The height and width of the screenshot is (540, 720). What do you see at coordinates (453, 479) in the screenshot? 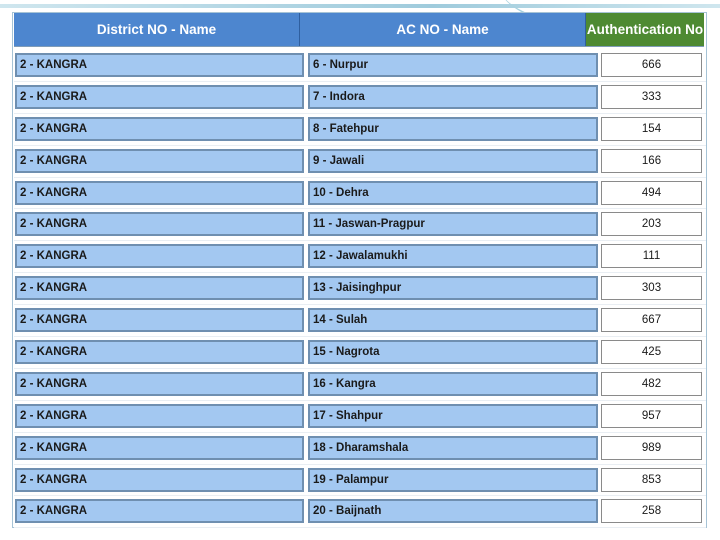
I see `ac-cell: 19 - Palampur` at bounding box center [453, 479].